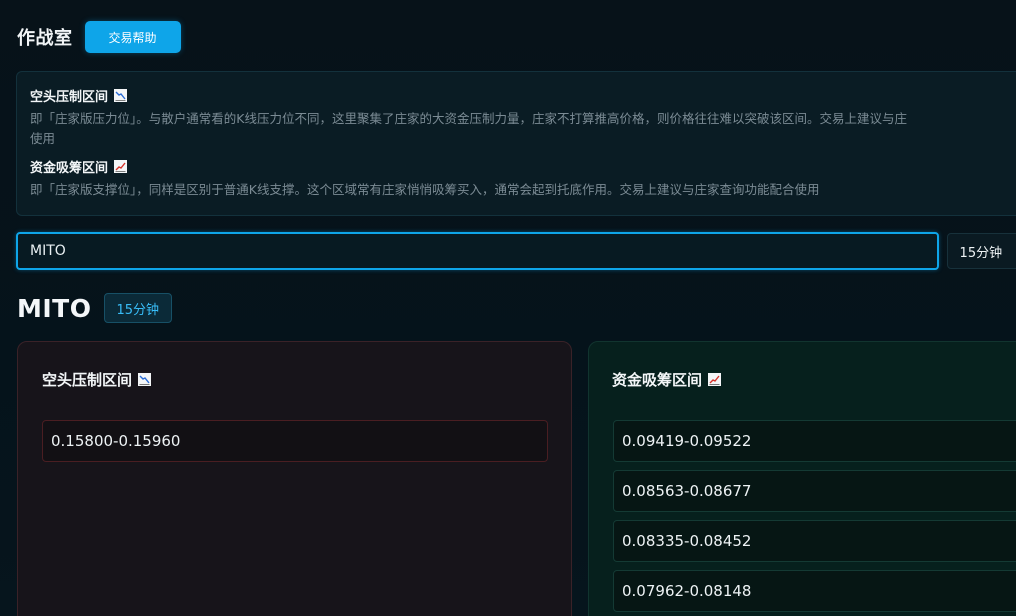 The image size is (1016, 616). What do you see at coordinates (138, 308) in the screenshot?
I see `interval-badge: 15分钟` at bounding box center [138, 308].